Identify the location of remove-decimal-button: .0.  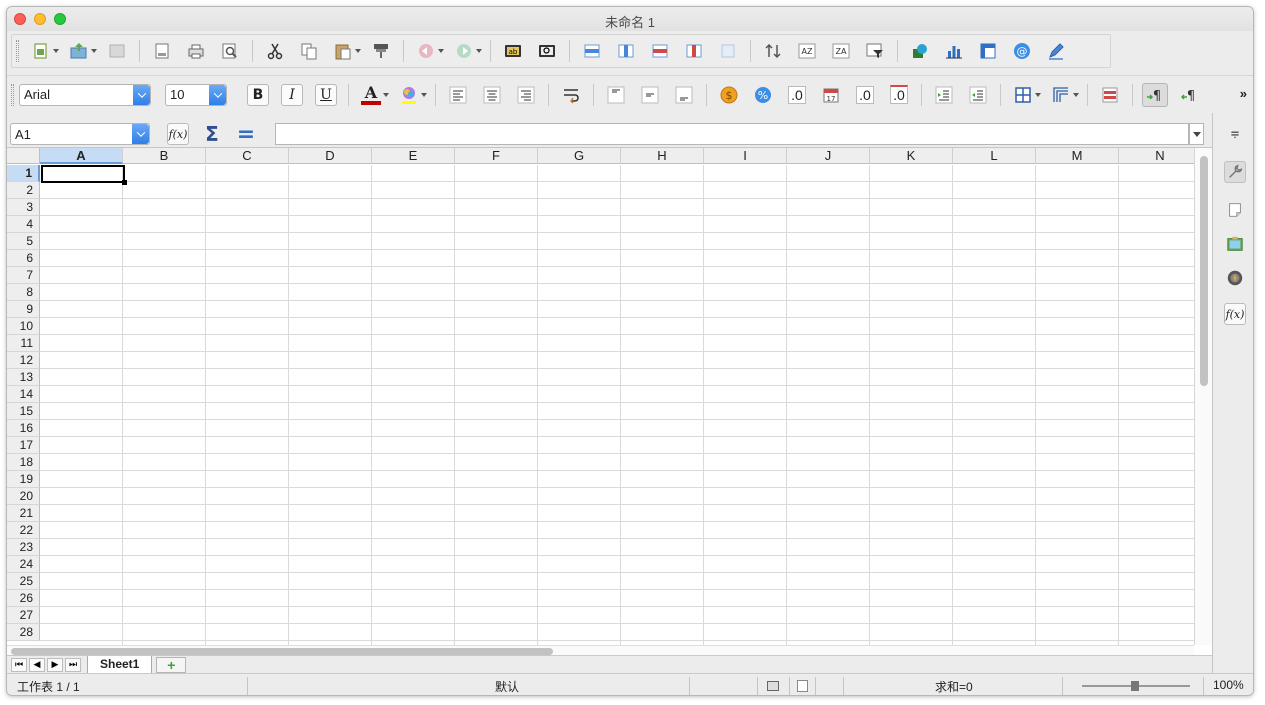
(899, 95).